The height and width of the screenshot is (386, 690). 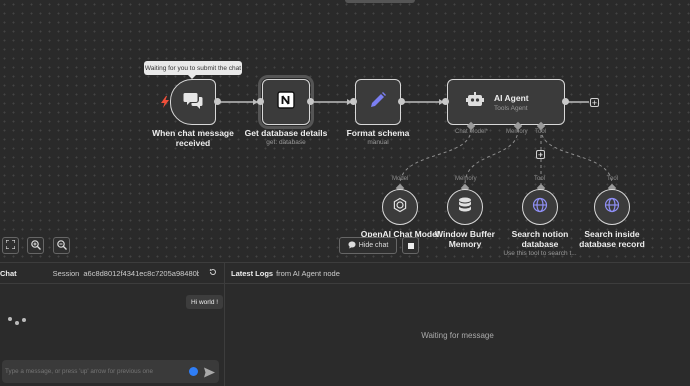 What do you see at coordinates (352, 246) in the screenshot?
I see `chat-icon` at bounding box center [352, 246].